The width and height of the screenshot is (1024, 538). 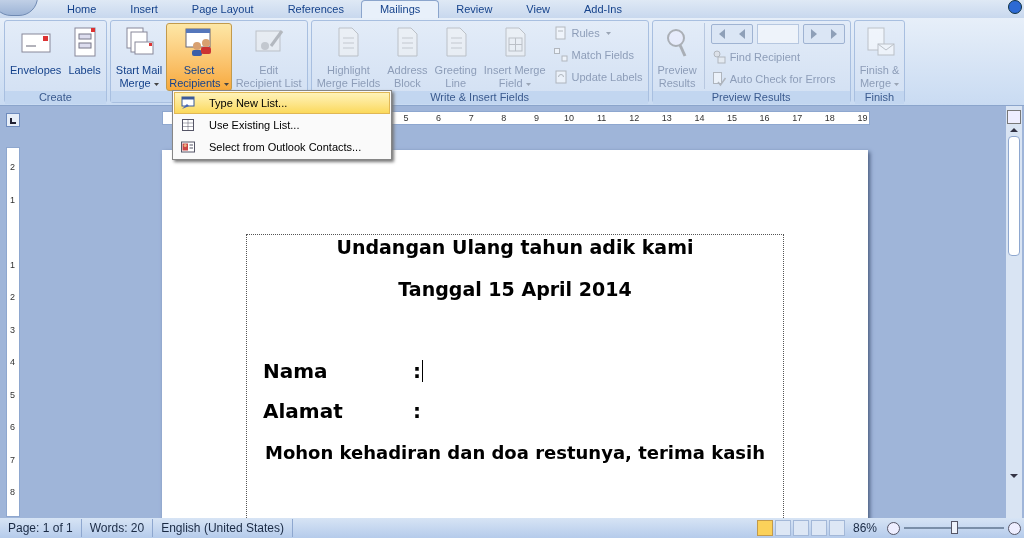 What do you see at coordinates (666, 118) in the screenshot?
I see `ruler-number: 13` at bounding box center [666, 118].